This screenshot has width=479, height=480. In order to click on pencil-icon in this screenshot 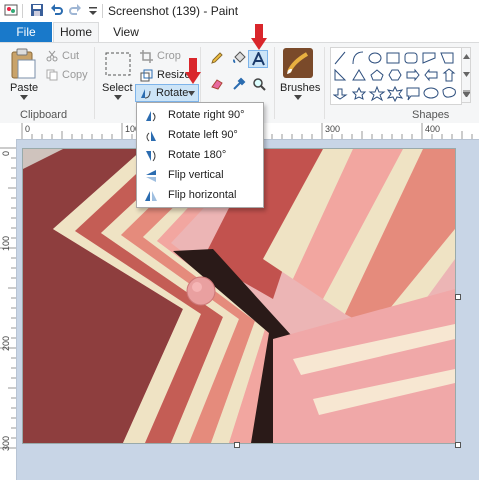, I will do `click(217, 58)`.